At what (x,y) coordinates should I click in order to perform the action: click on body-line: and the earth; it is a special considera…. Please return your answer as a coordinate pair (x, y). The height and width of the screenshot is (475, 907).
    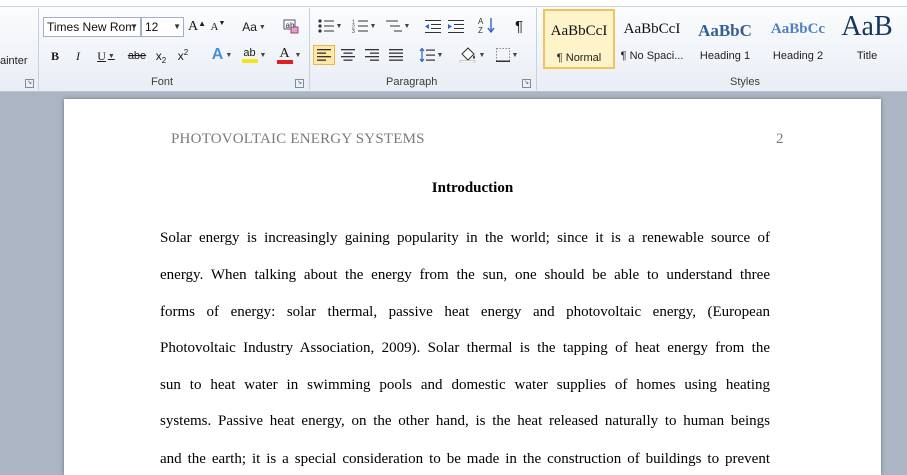
    Looking at the image, I should click on (465, 459).